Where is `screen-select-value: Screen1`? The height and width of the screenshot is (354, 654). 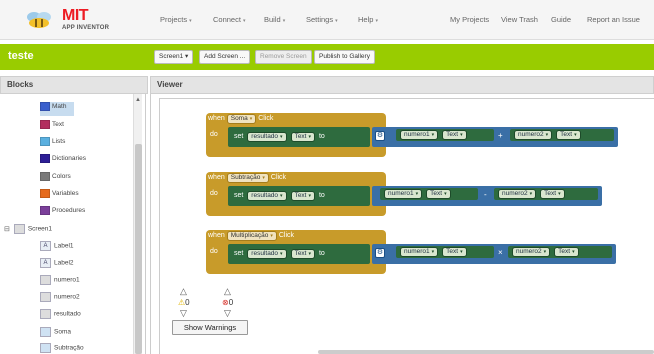
screen-select-value: Screen1 is located at coordinates (171, 56).